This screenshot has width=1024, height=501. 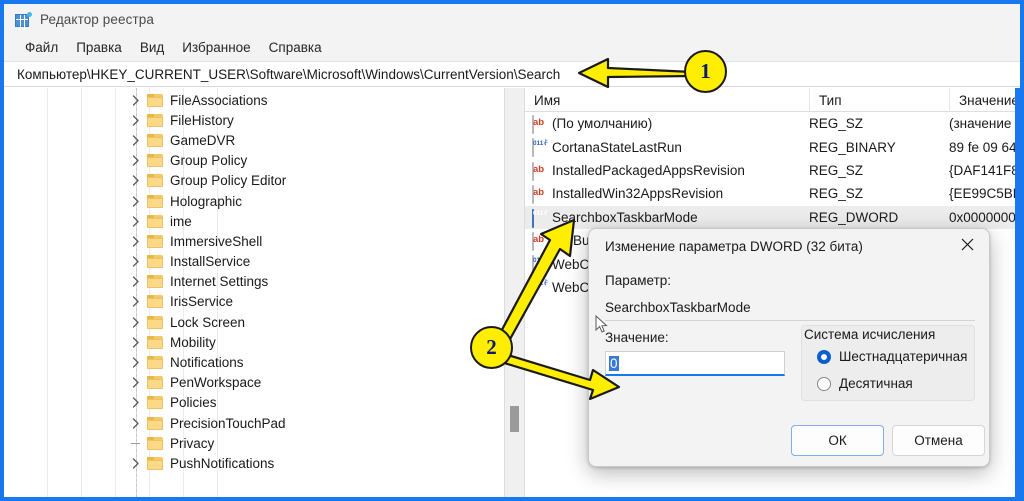 I want to click on value-name: InstalledWin32AppsRevision, so click(x=638, y=194).